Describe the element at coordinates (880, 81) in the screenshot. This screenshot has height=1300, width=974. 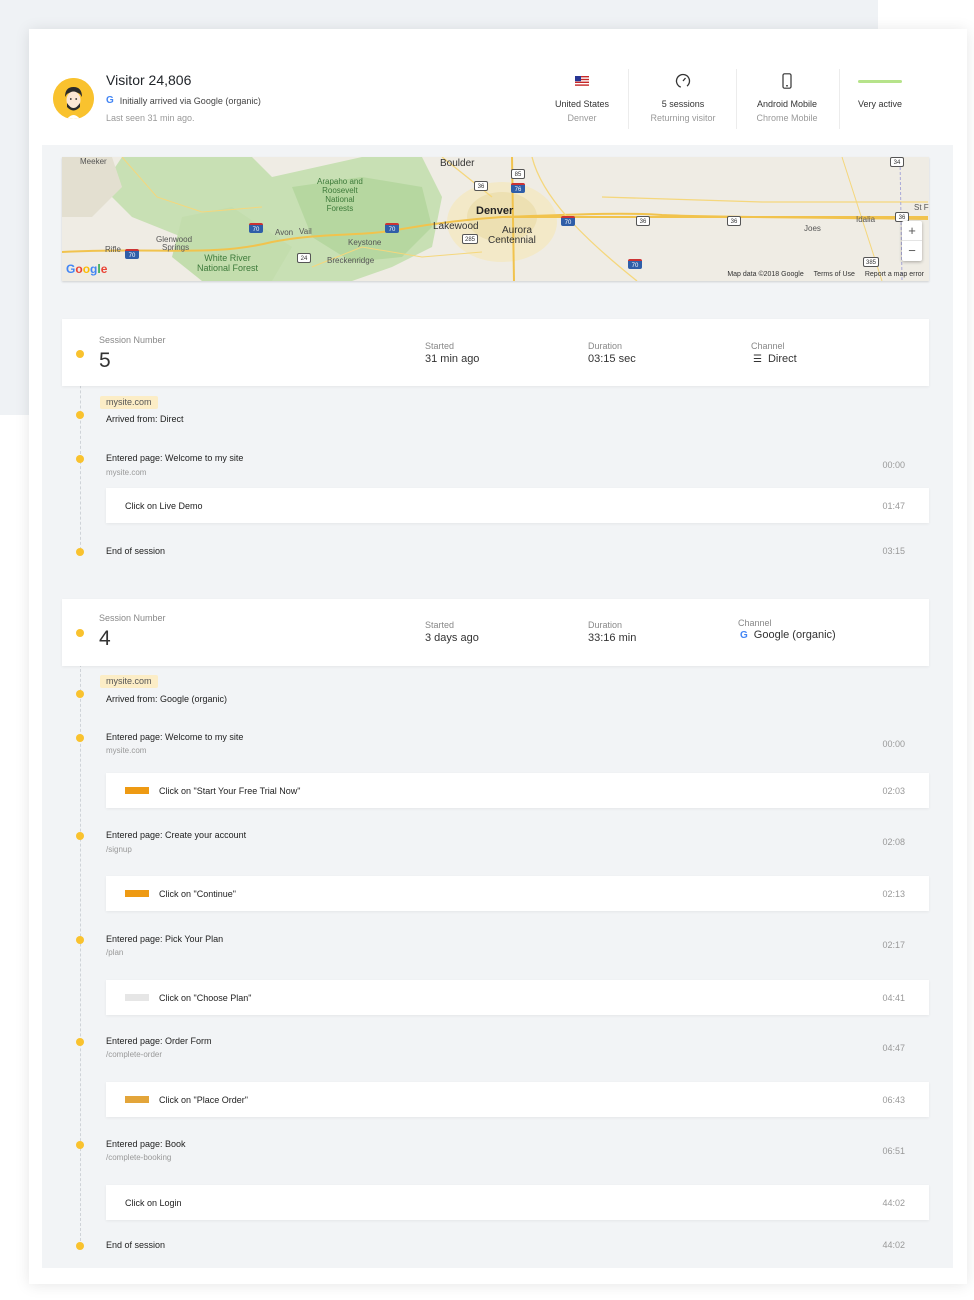
I see `activity-bar-icon` at that location.